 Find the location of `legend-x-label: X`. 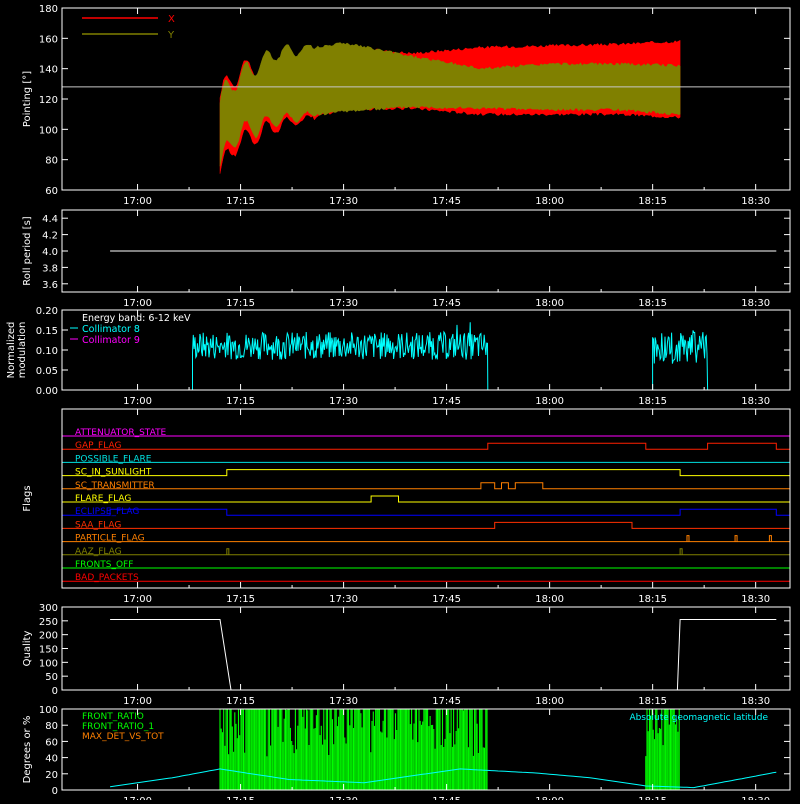

legend-x-label: X is located at coordinates (171, 19).